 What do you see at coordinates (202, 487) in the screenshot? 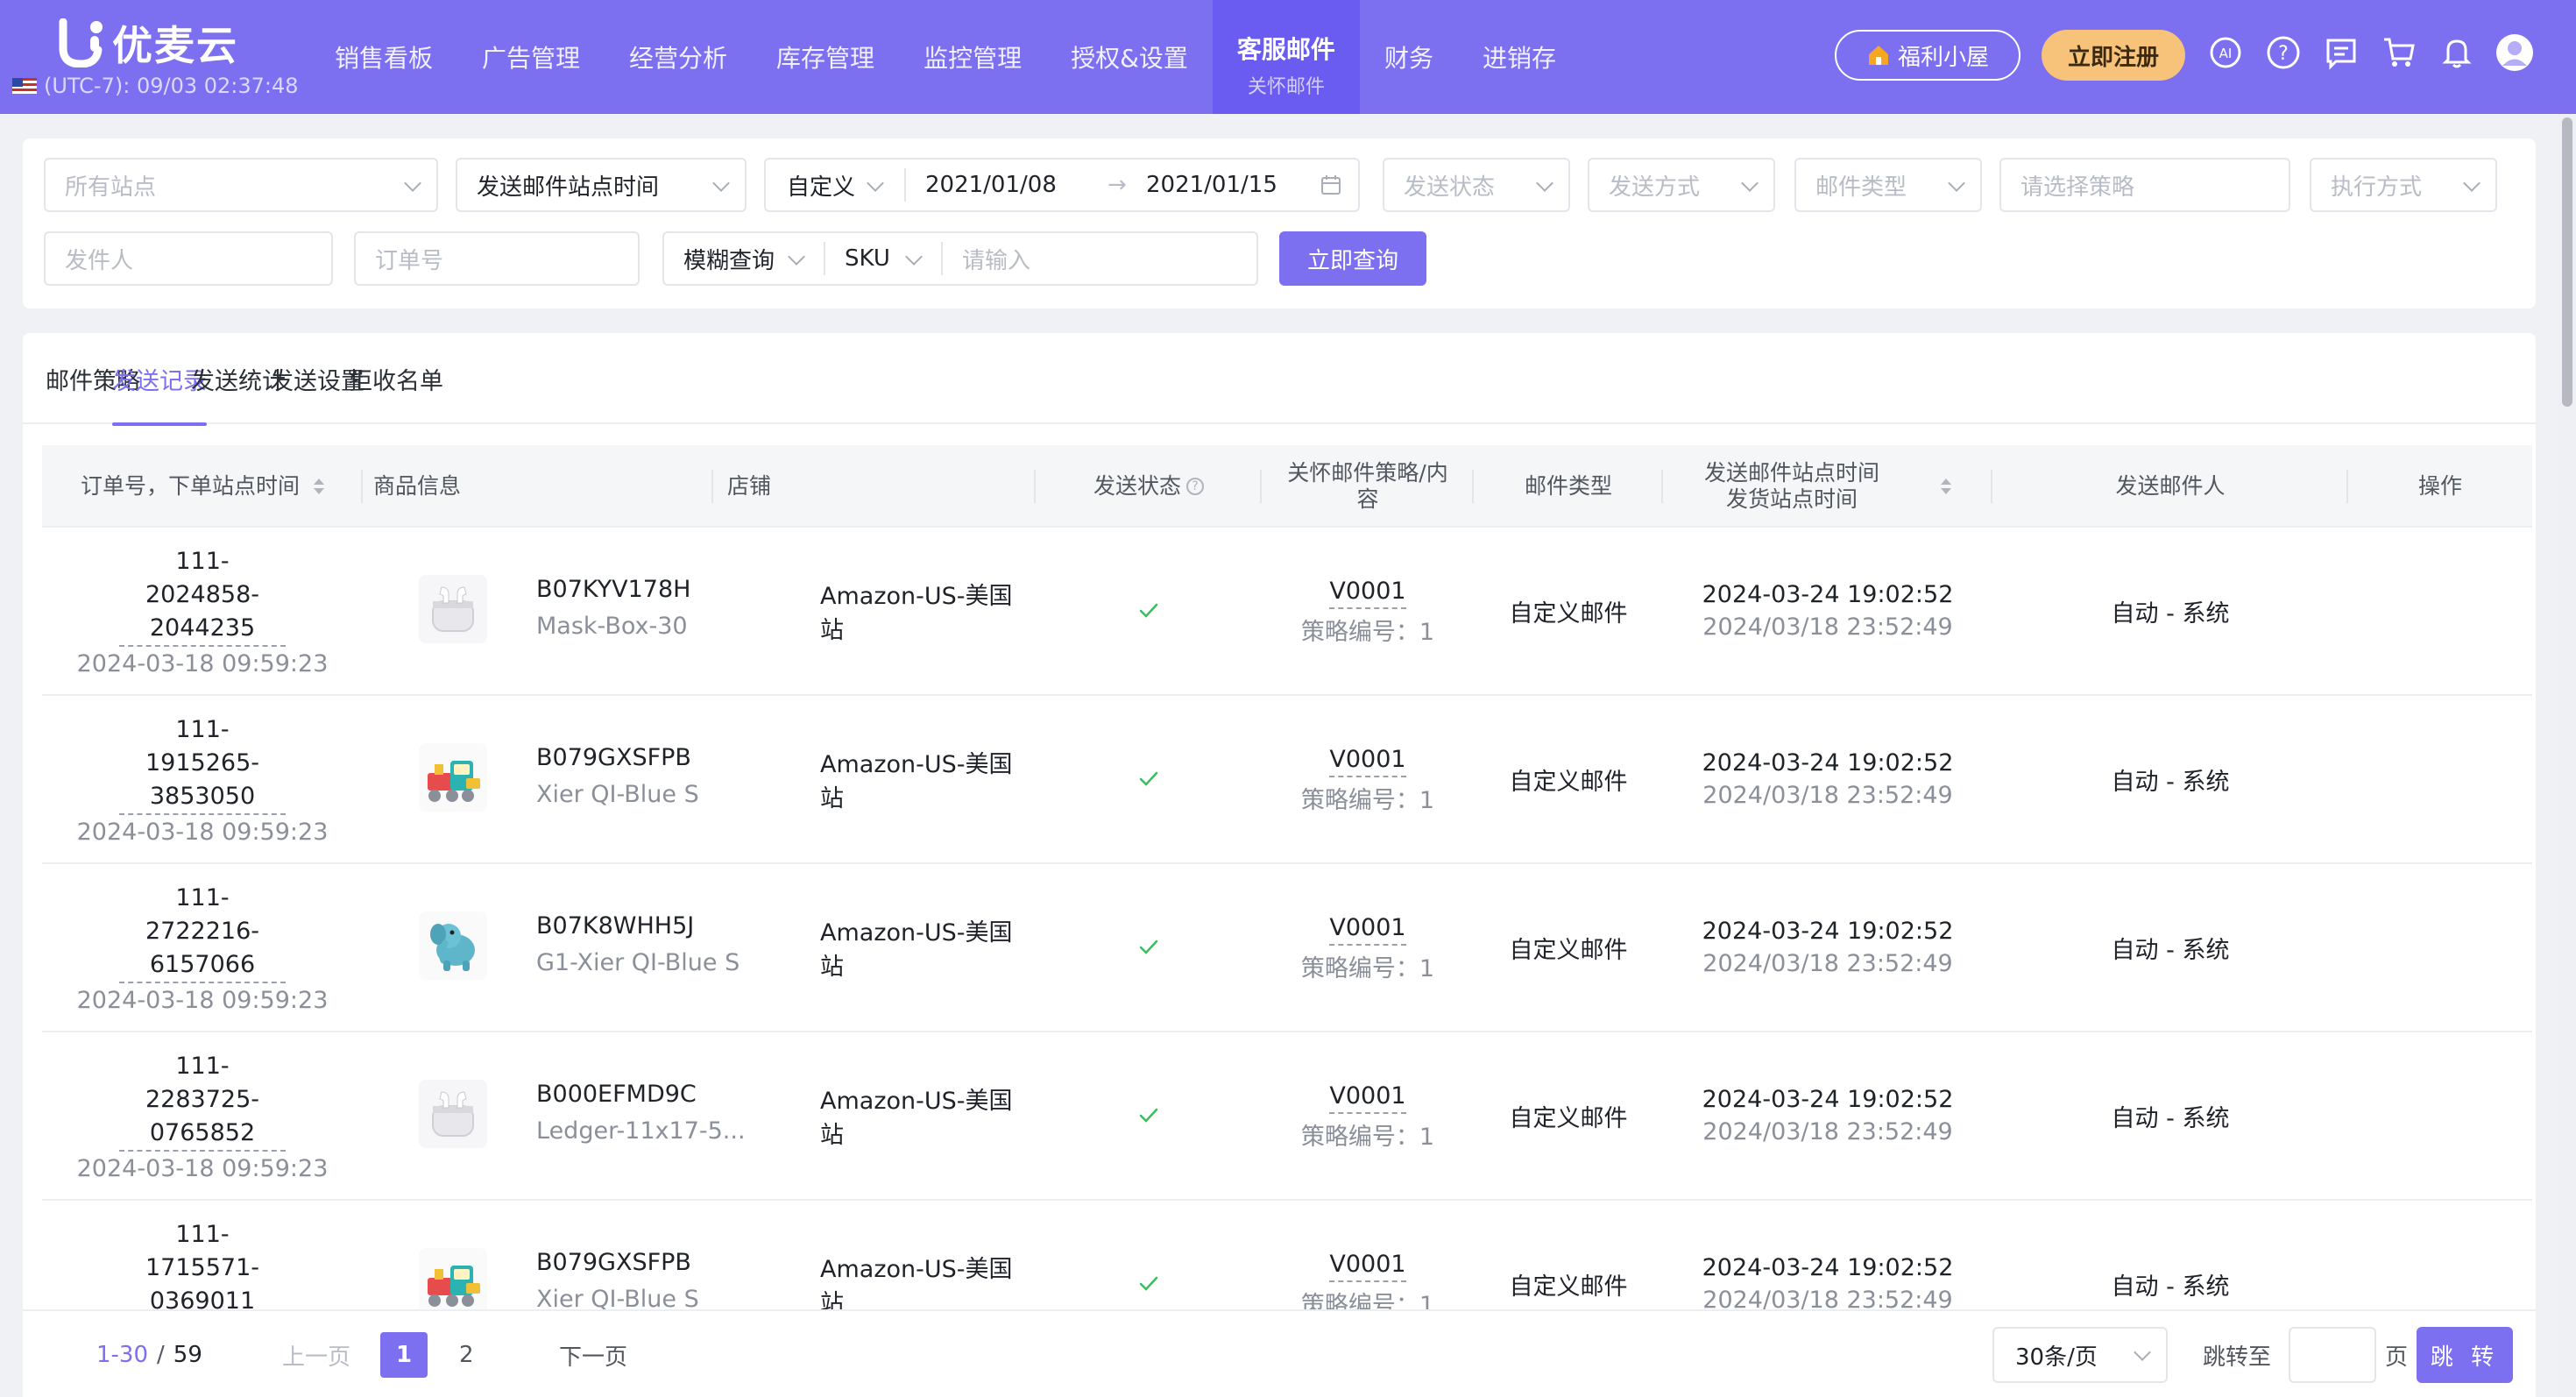
I see `header-order: 订单号，下单站点时间` at bounding box center [202, 487].